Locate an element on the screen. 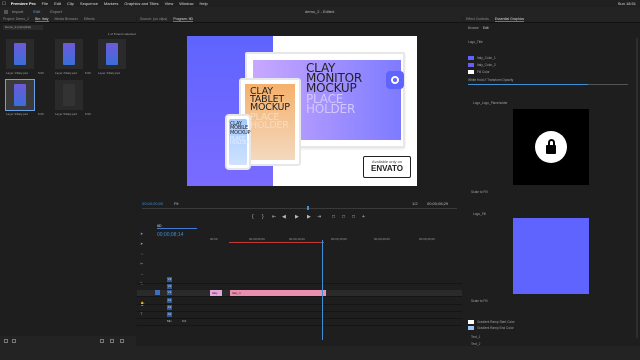 The image size is (640, 360). subtab-browse: Browse is located at coordinates (473, 28).